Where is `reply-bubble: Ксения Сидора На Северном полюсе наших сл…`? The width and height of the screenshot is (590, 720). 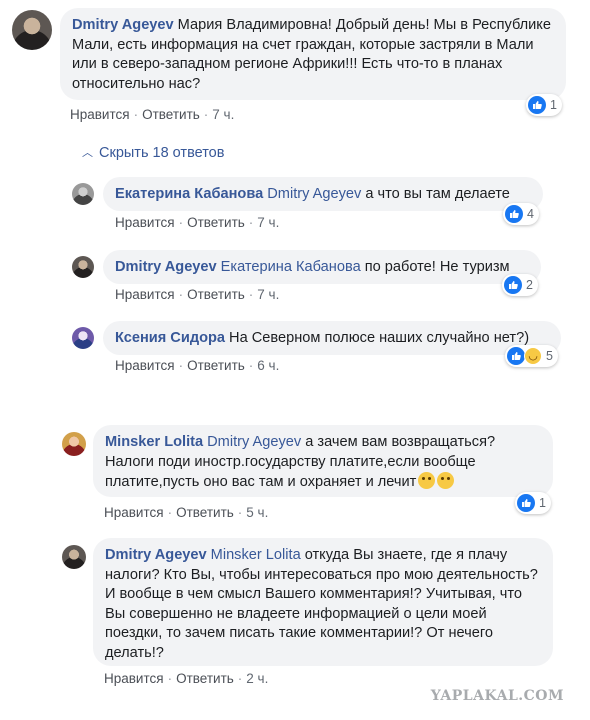 reply-bubble: Ксения Сидора На Северном полюсе наших сл… is located at coordinates (332, 338).